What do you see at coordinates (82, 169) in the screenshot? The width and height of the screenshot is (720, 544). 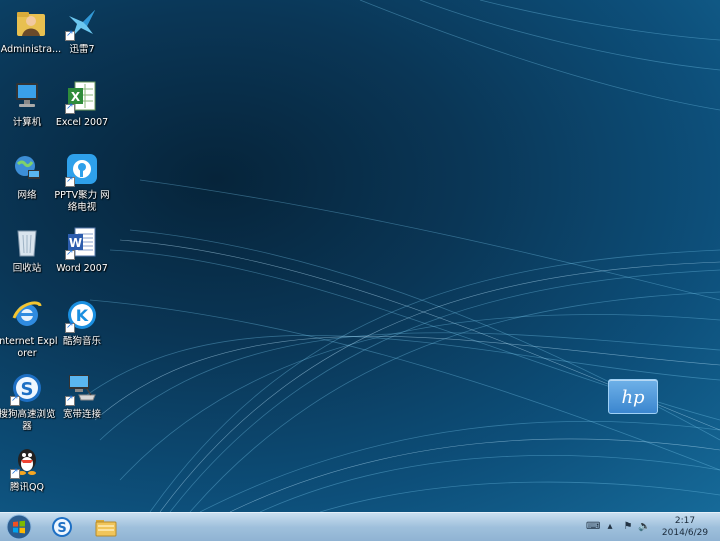 I see `pptv-icon` at bounding box center [82, 169].